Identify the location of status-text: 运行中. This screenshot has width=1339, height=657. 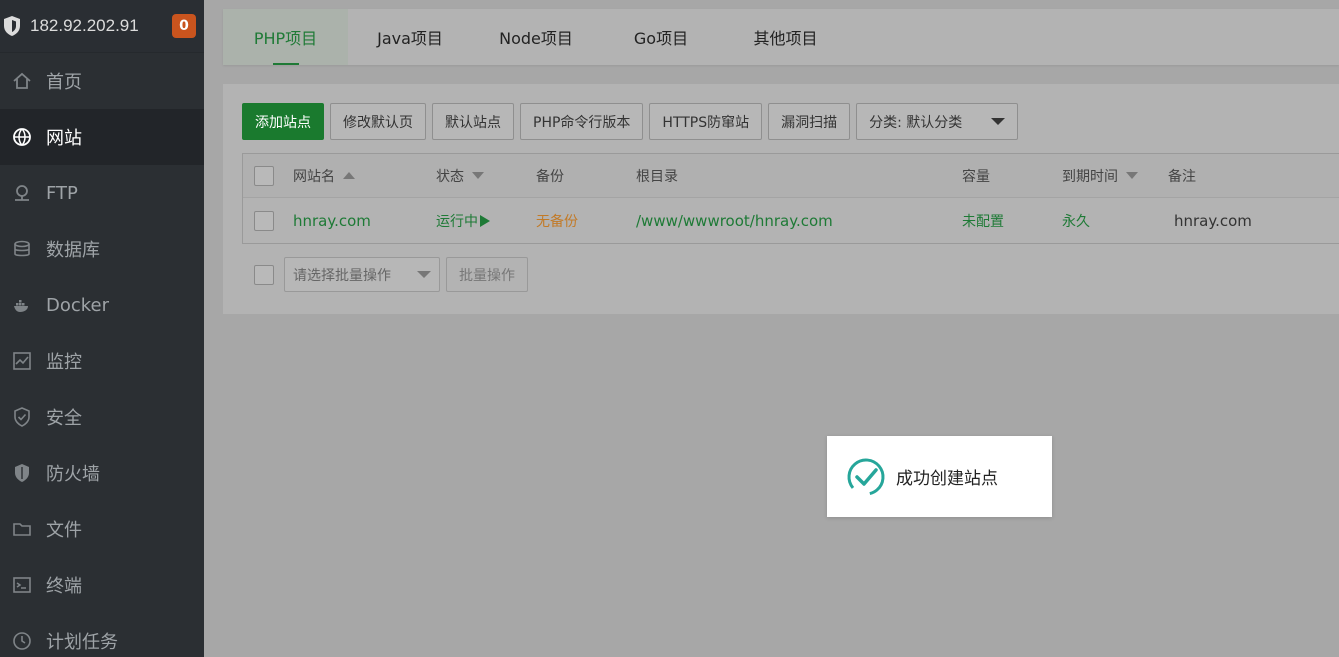
(457, 221).